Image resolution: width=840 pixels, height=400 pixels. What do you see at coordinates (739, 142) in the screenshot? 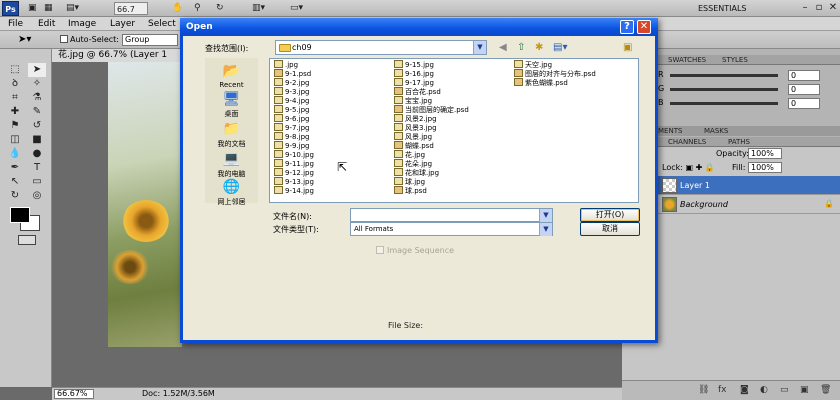
I see `tab-paths: PATHS` at bounding box center [739, 142].